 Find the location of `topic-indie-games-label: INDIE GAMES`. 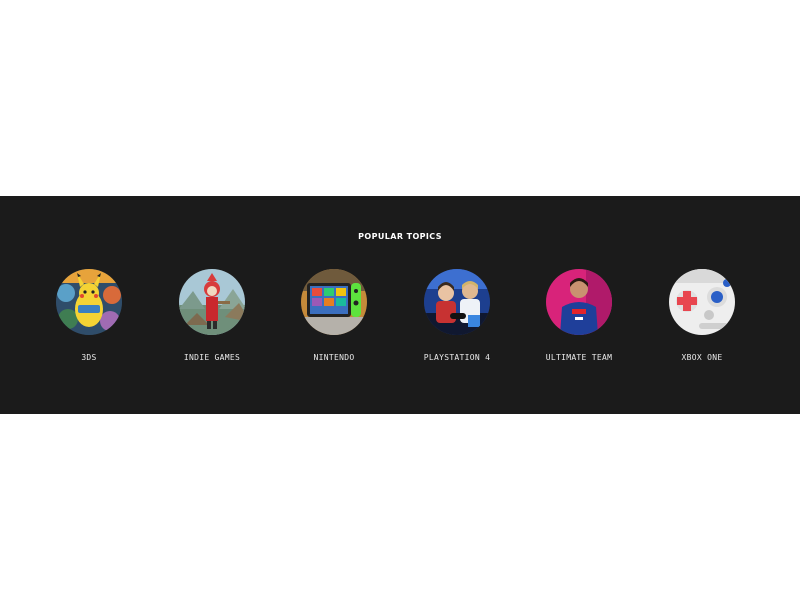

topic-indie-games-label: INDIE GAMES is located at coordinates (212, 357).